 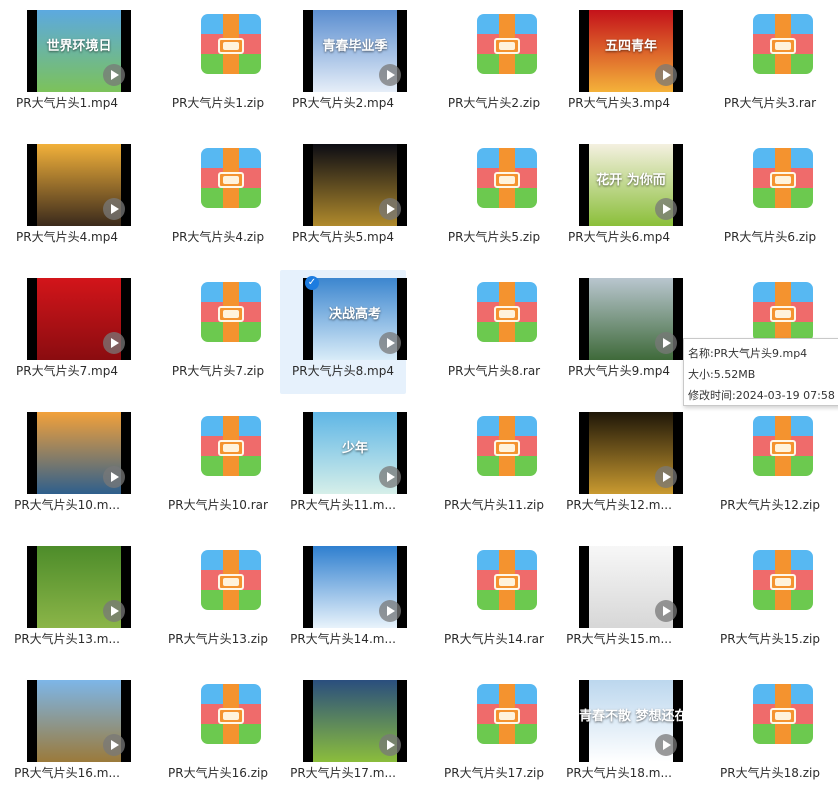 I want to click on video-thumbnail: 青春不散 梦想还在, so click(x=631, y=721).